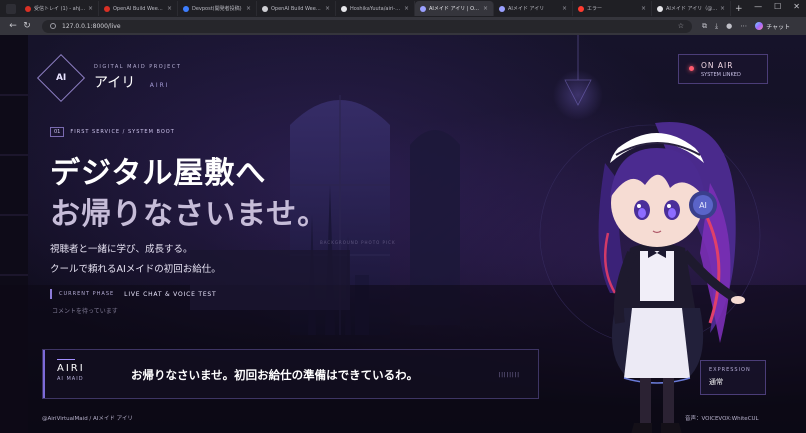  I want to click on download-icon: ⤓, so click(716, 26).